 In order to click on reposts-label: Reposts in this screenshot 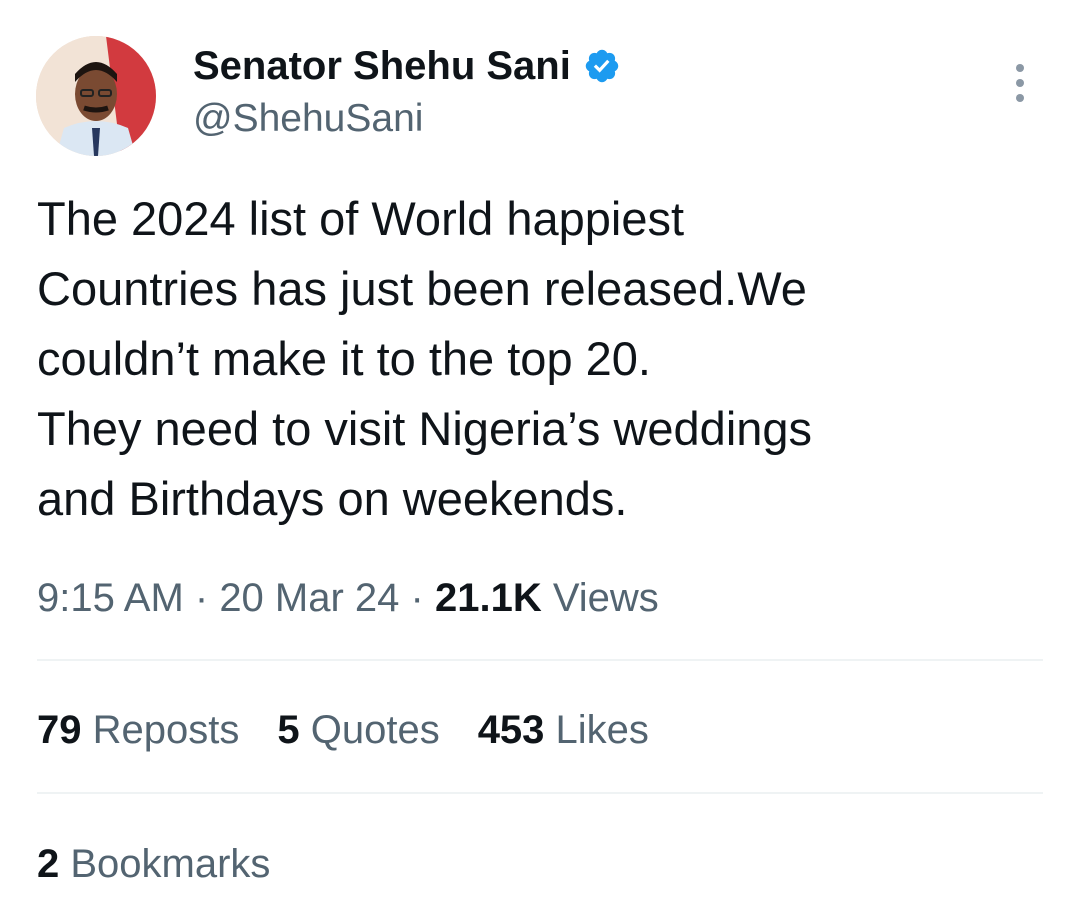, I will do `click(160, 730)`.